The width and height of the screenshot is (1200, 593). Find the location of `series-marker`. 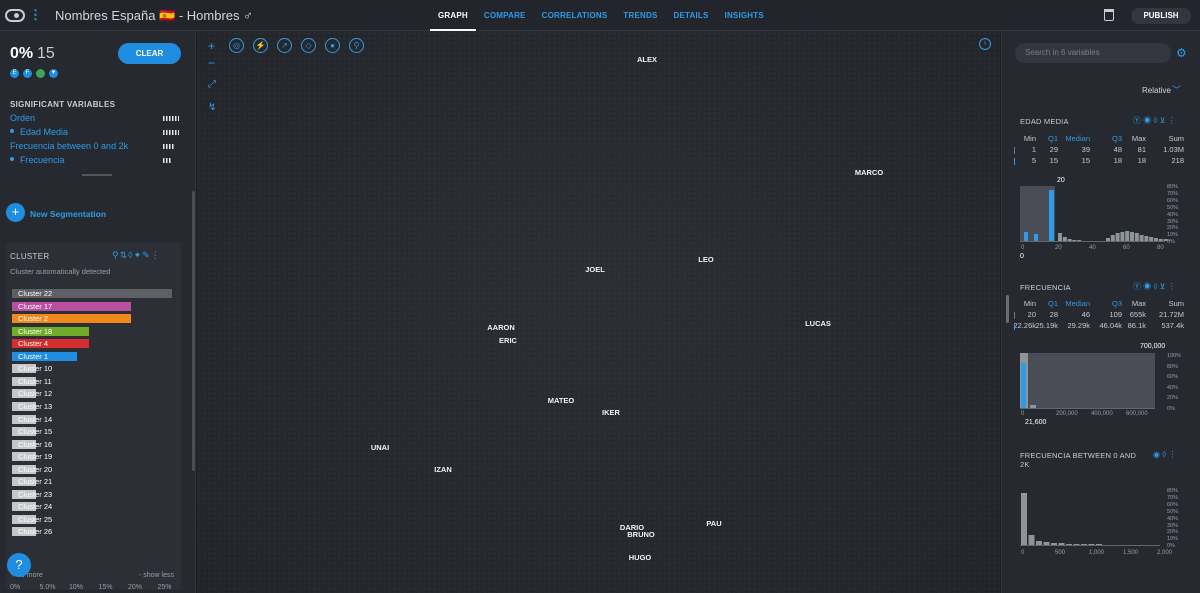

series-marker is located at coordinates (1014, 150).